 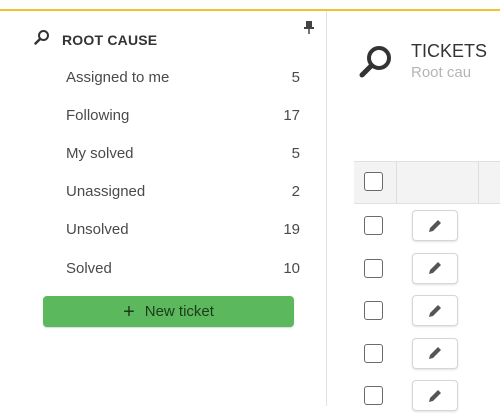 I want to click on sidebar-item-unassigned: Unassigned 2, so click(x=185, y=192).